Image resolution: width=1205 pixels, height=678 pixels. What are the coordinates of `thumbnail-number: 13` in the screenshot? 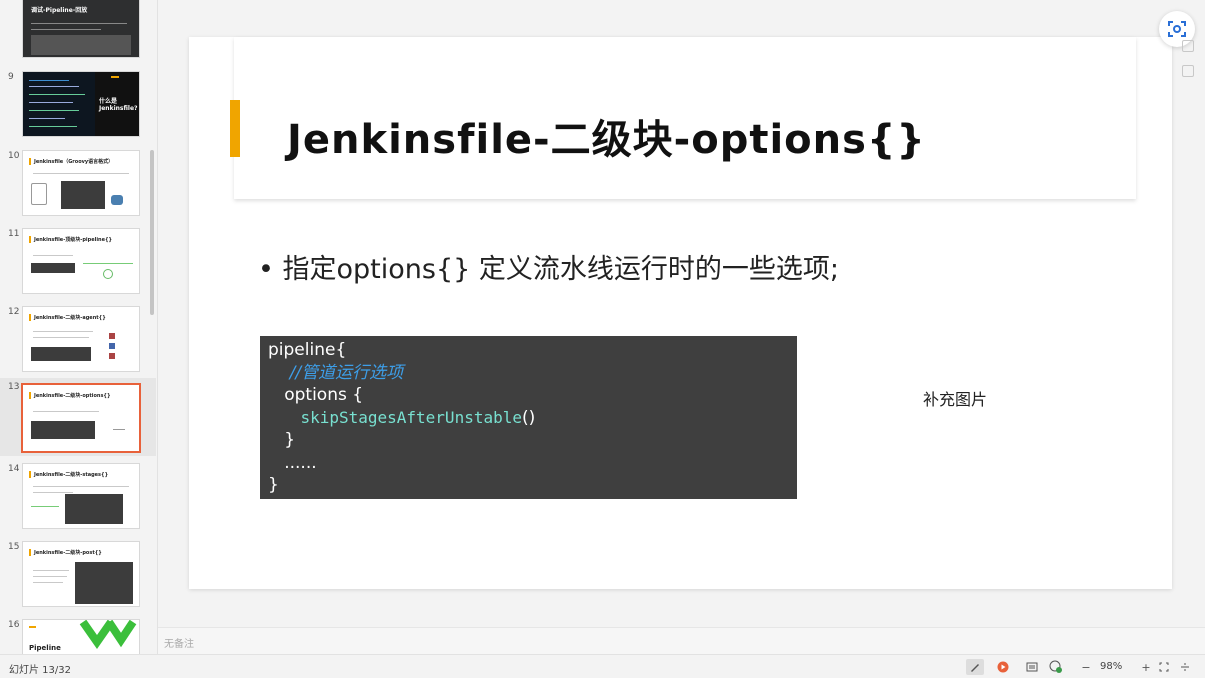 It's located at (14, 387).